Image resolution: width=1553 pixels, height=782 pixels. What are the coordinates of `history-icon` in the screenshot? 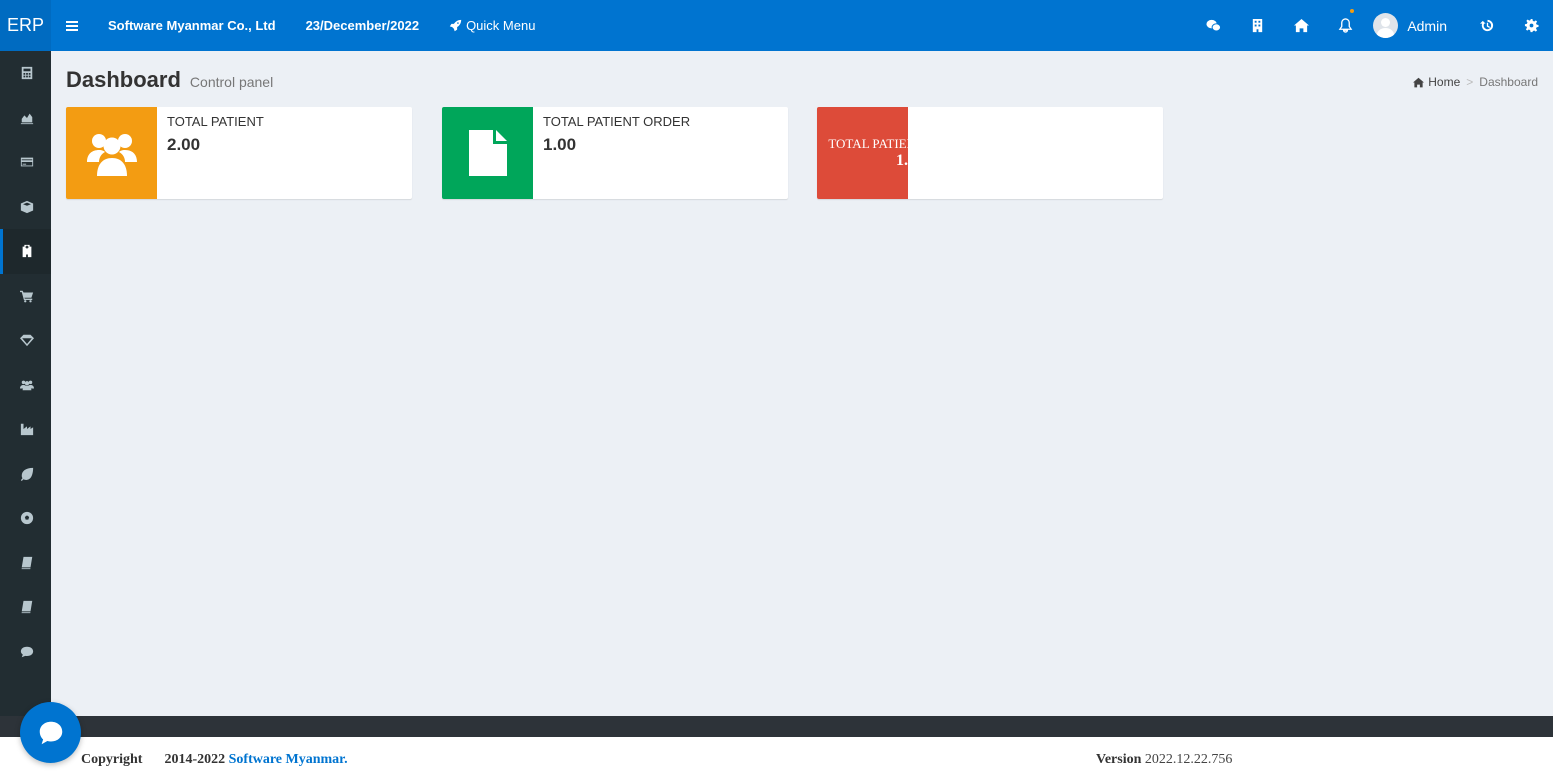 It's located at (1486, 25).